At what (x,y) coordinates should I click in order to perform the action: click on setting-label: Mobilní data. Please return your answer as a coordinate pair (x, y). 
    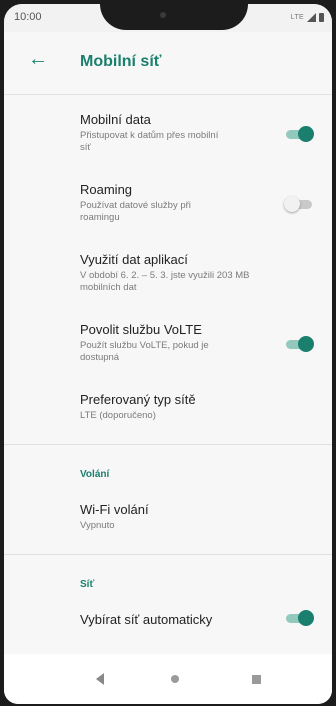
    Looking at the image, I should click on (115, 119).